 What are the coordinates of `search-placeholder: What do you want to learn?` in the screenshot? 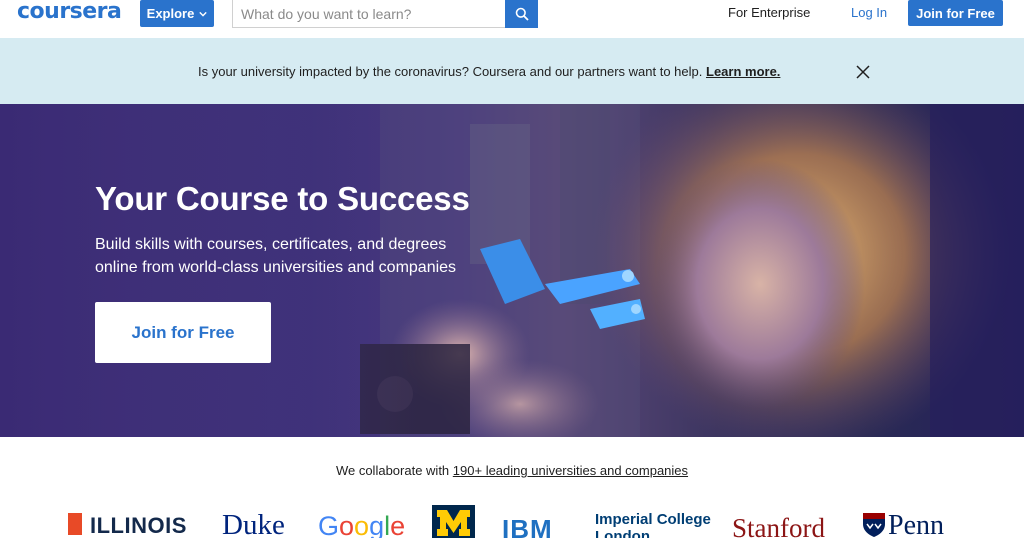 It's located at (326, 13).